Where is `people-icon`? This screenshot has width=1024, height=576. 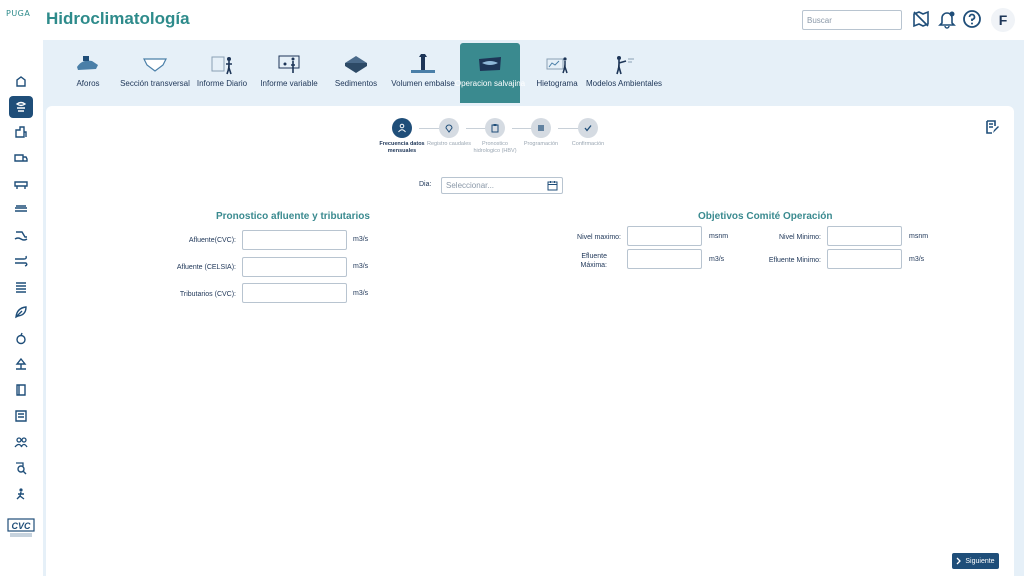 people-icon is located at coordinates (21, 442).